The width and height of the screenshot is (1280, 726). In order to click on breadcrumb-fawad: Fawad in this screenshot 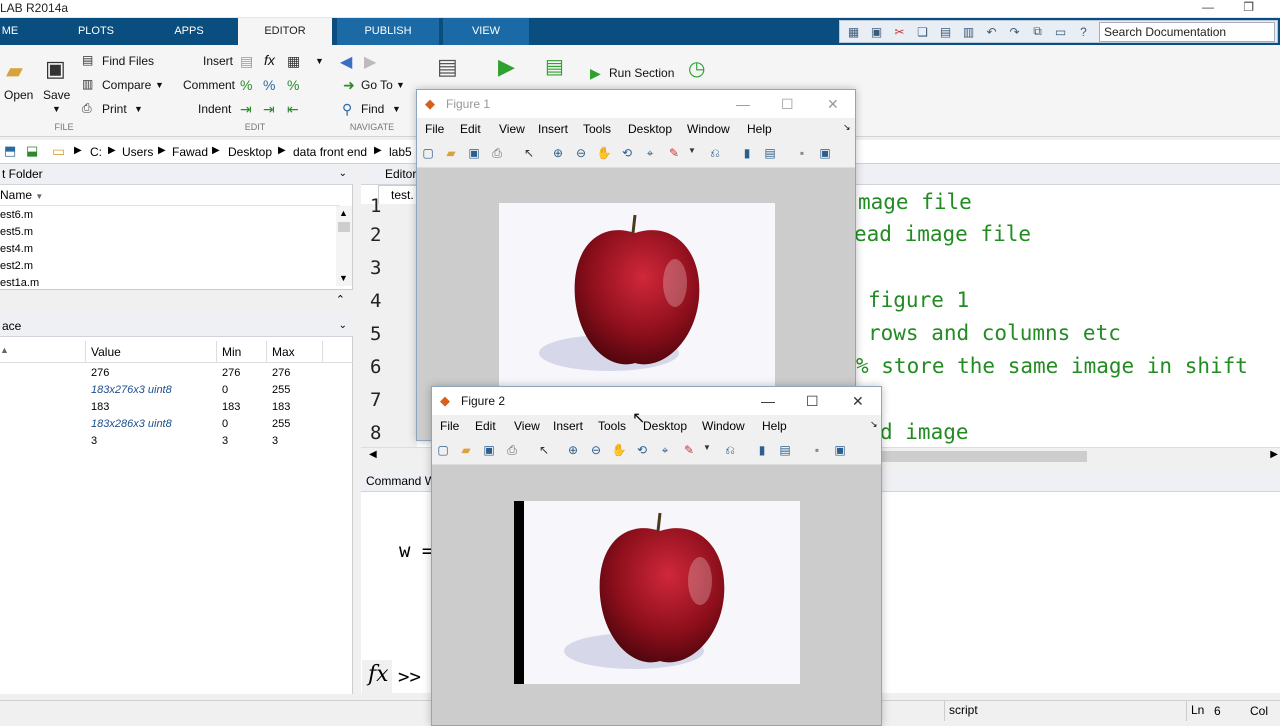, I will do `click(190, 152)`.